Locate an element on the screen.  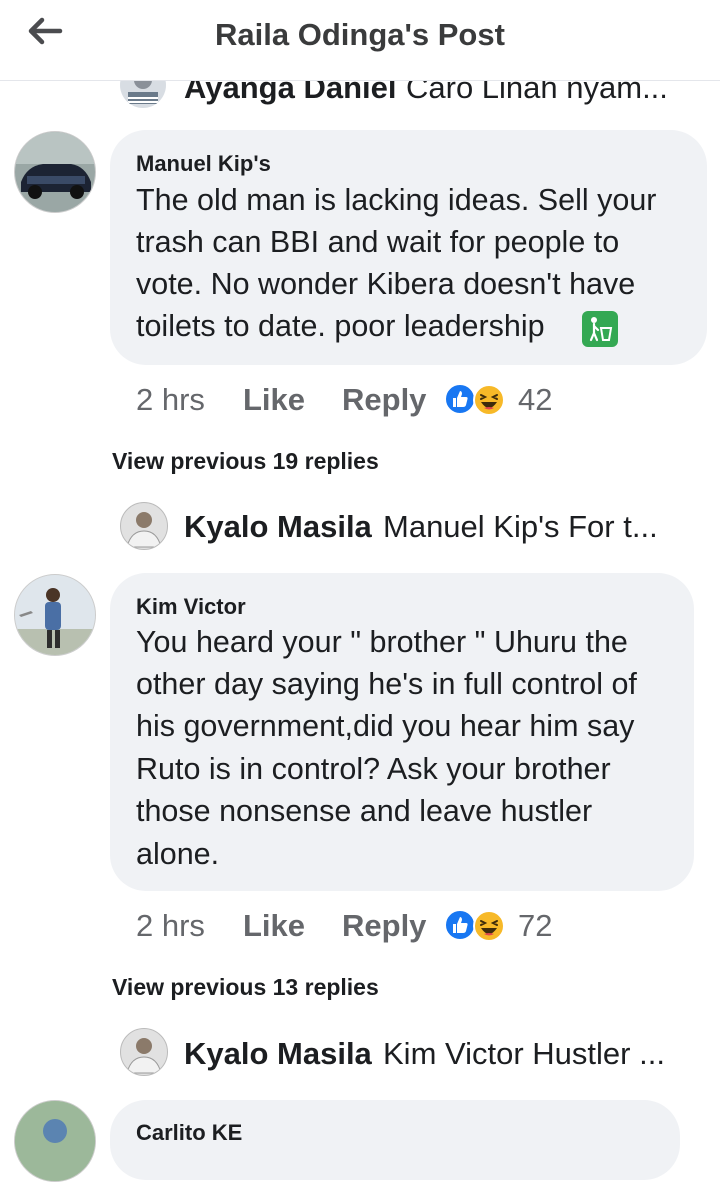
comment-text-line: those nonsense and leave hustler is located at coordinates (364, 811).